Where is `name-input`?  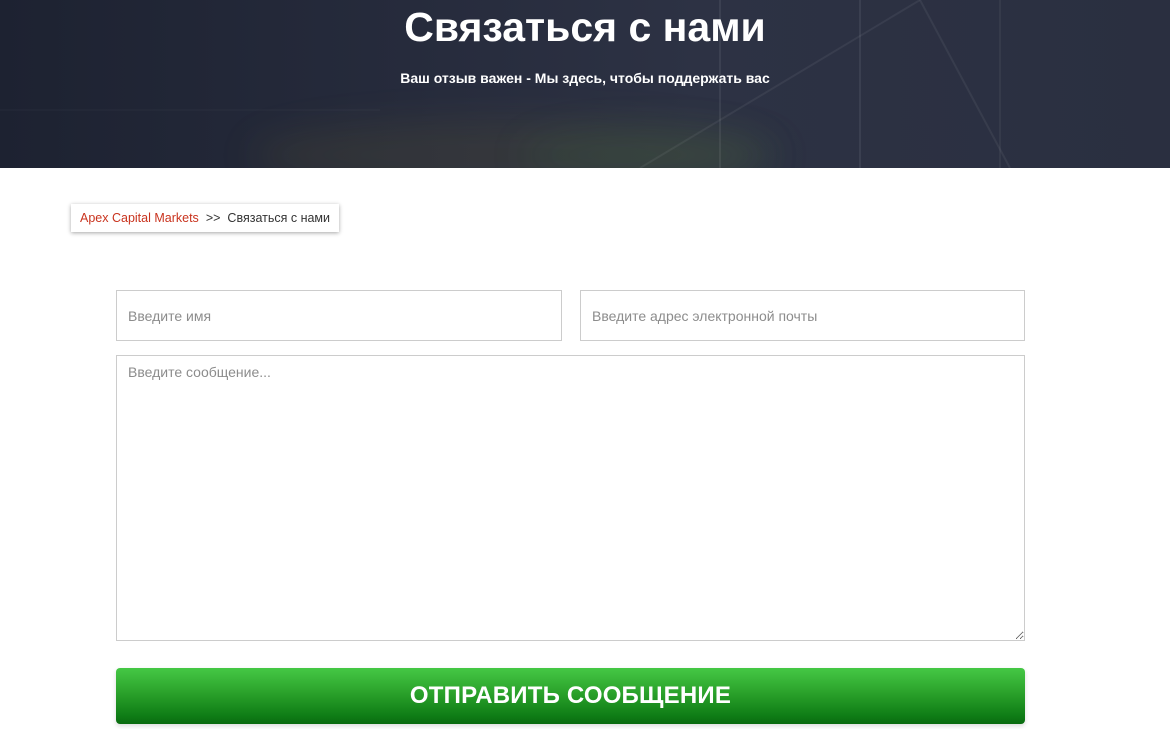 name-input is located at coordinates (339, 315).